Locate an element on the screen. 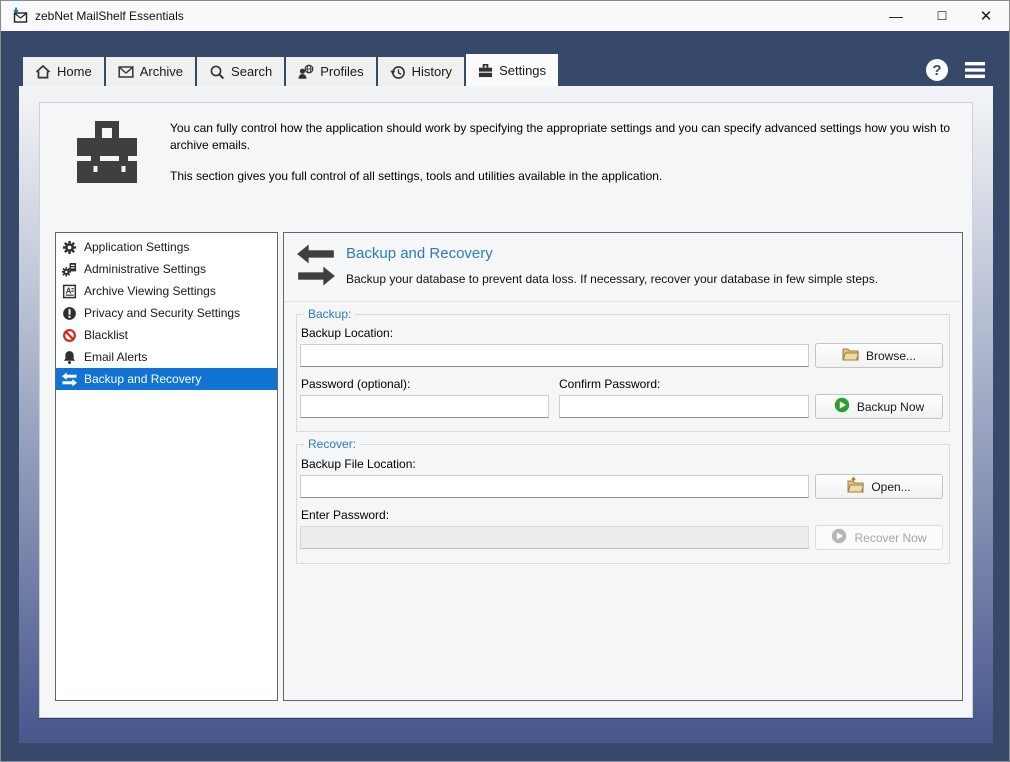 This screenshot has height=762, width=1010. sidebar-item-privacy-security-settings: Privacy and Security Settings is located at coordinates (166, 313).